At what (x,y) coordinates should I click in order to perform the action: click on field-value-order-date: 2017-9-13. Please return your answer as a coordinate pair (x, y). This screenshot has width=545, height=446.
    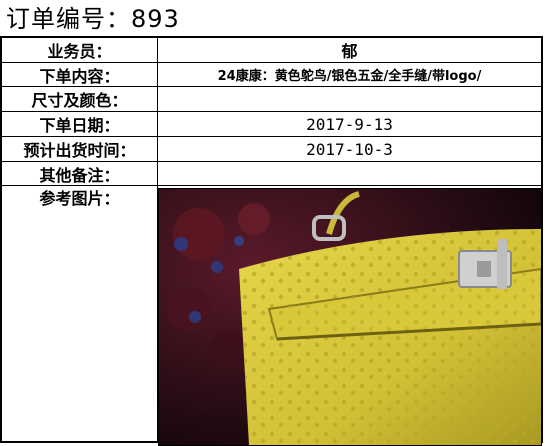
    Looking at the image, I should click on (349, 124).